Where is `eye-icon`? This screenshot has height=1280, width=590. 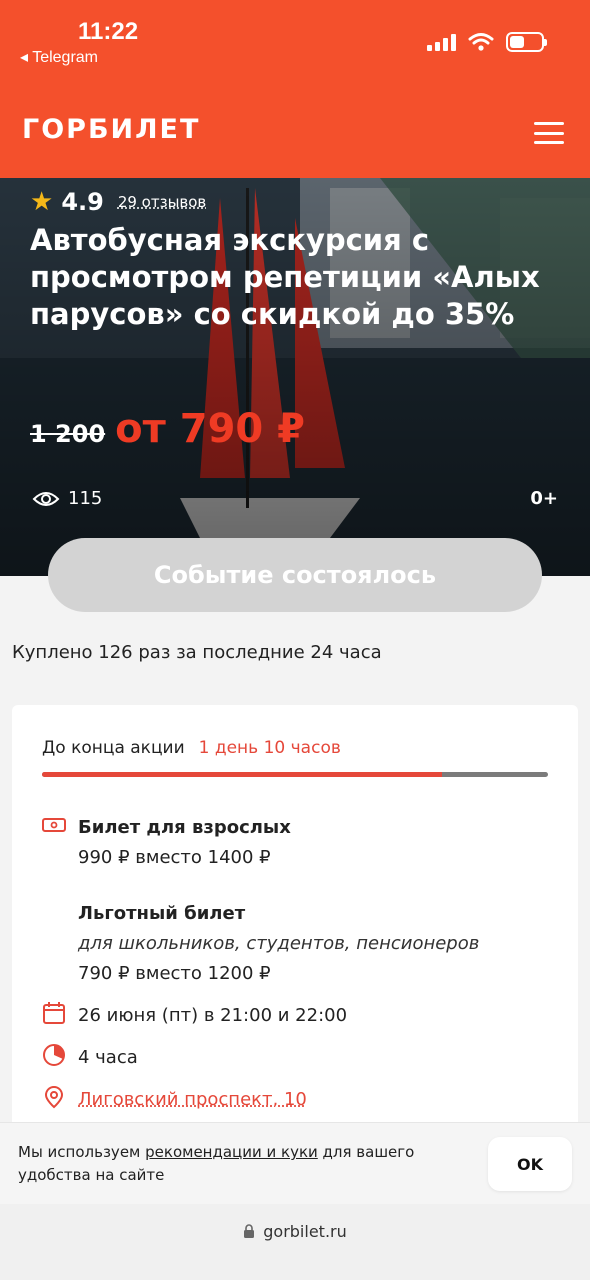 eye-icon is located at coordinates (46, 498).